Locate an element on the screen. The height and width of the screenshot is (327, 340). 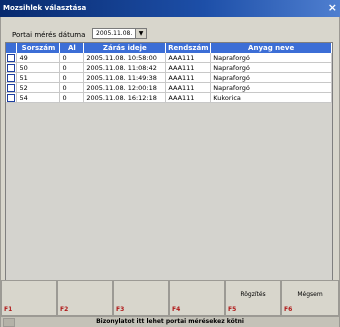
function-key-bar: F1 F2 F3 F4 Rögzítés F5 Mégsem F6 is located at coordinates (170, 298).